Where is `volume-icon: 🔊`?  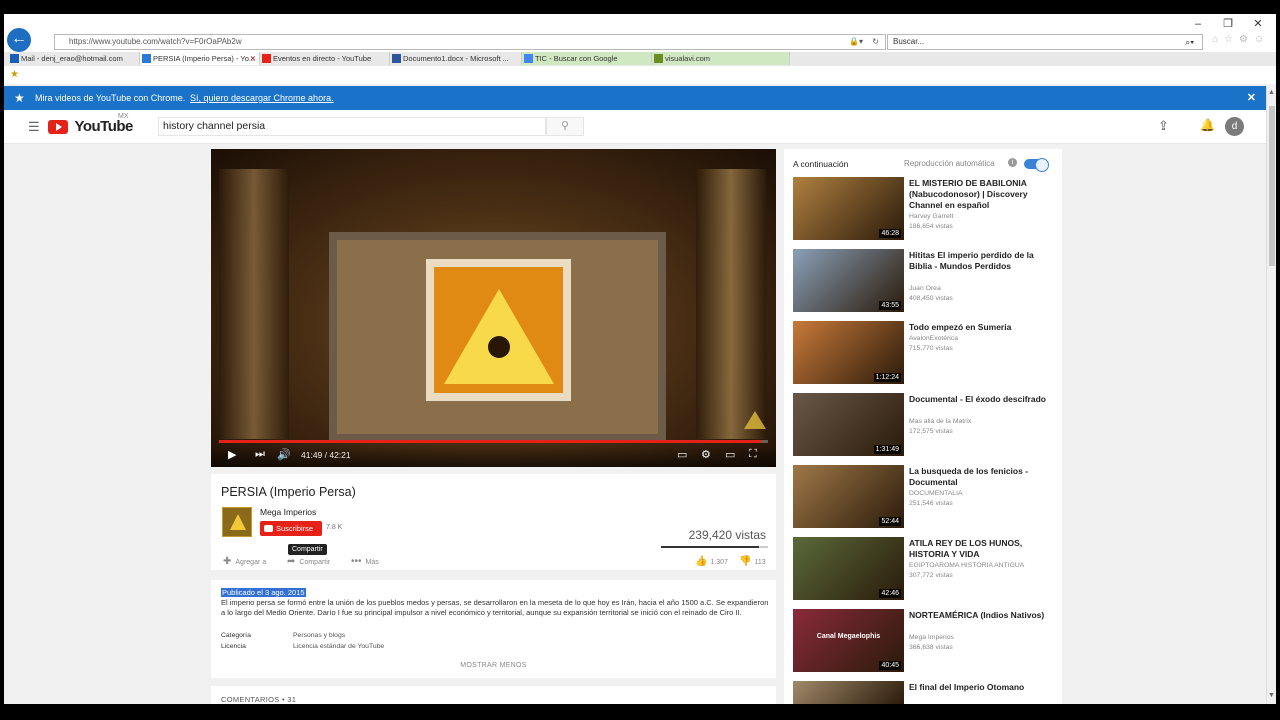 volume-icon: 🔊 is located at coordinates (284, 454).